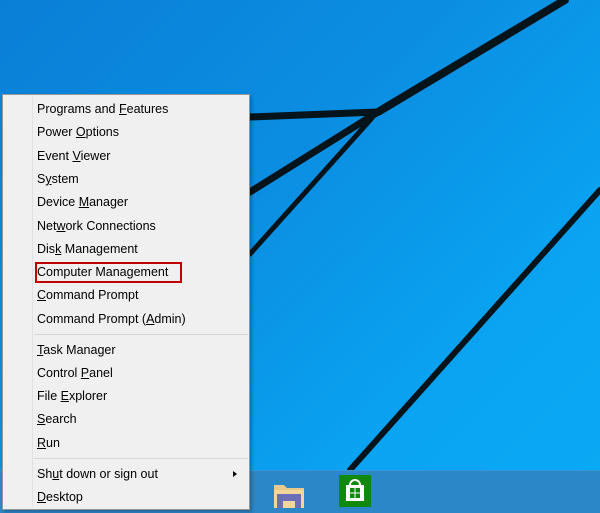 Image resolution: width=600 pixels, height=513 pixels. What do you see at coordinates (76, 349) in the screenshot?
I see `menu-item-label: Task Manager` at bounding box center [76, 349].